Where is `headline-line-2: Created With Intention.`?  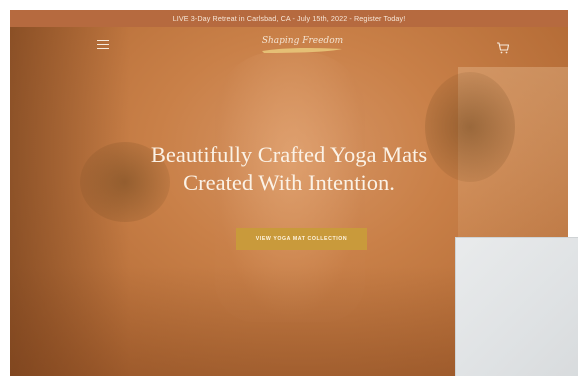 headline-line-2: Created With Intention. is located at coordinates (289, 182).